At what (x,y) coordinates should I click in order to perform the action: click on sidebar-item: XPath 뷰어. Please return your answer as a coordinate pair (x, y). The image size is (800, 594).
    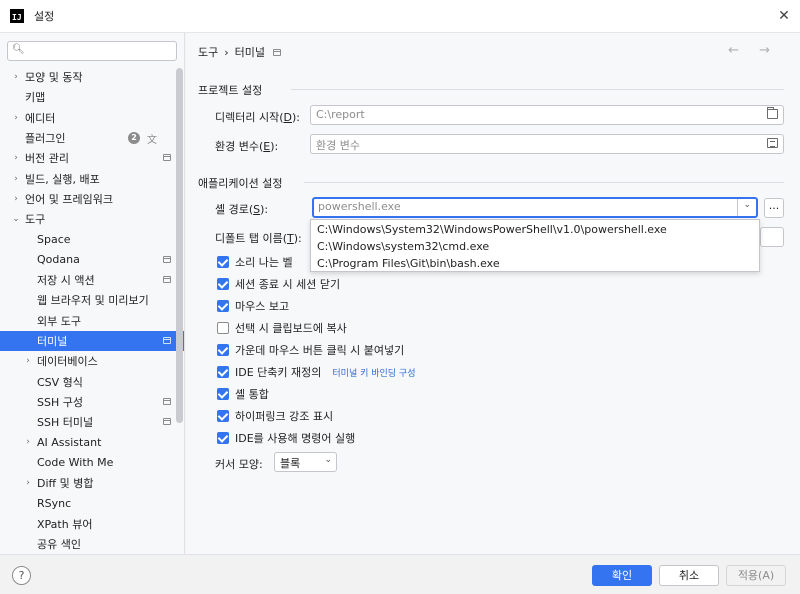
    Looking at the image, I should click on (92, 524).